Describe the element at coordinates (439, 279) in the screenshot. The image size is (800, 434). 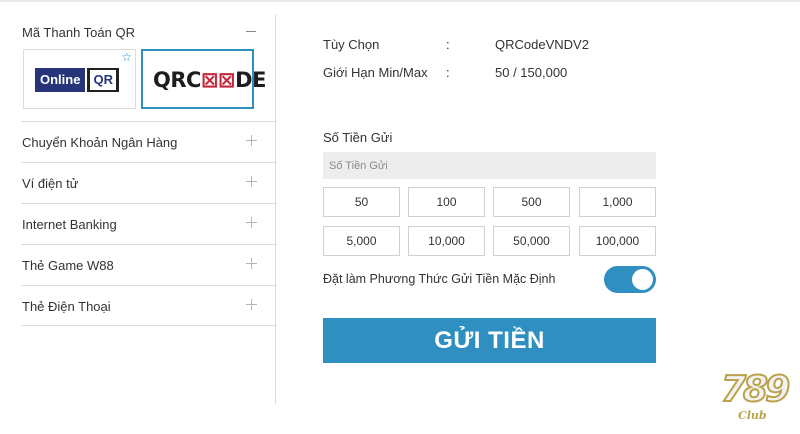
I see `default-method-label: Đặt làm Phương Thức Gửi Tiền Mặc Định` at that location.